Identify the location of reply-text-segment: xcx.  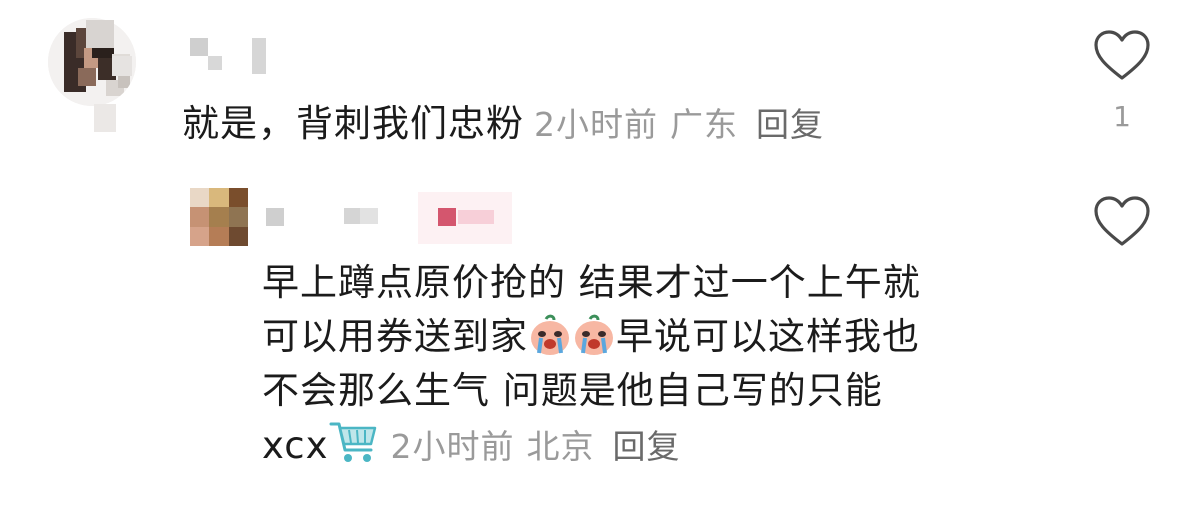
(295, 445).